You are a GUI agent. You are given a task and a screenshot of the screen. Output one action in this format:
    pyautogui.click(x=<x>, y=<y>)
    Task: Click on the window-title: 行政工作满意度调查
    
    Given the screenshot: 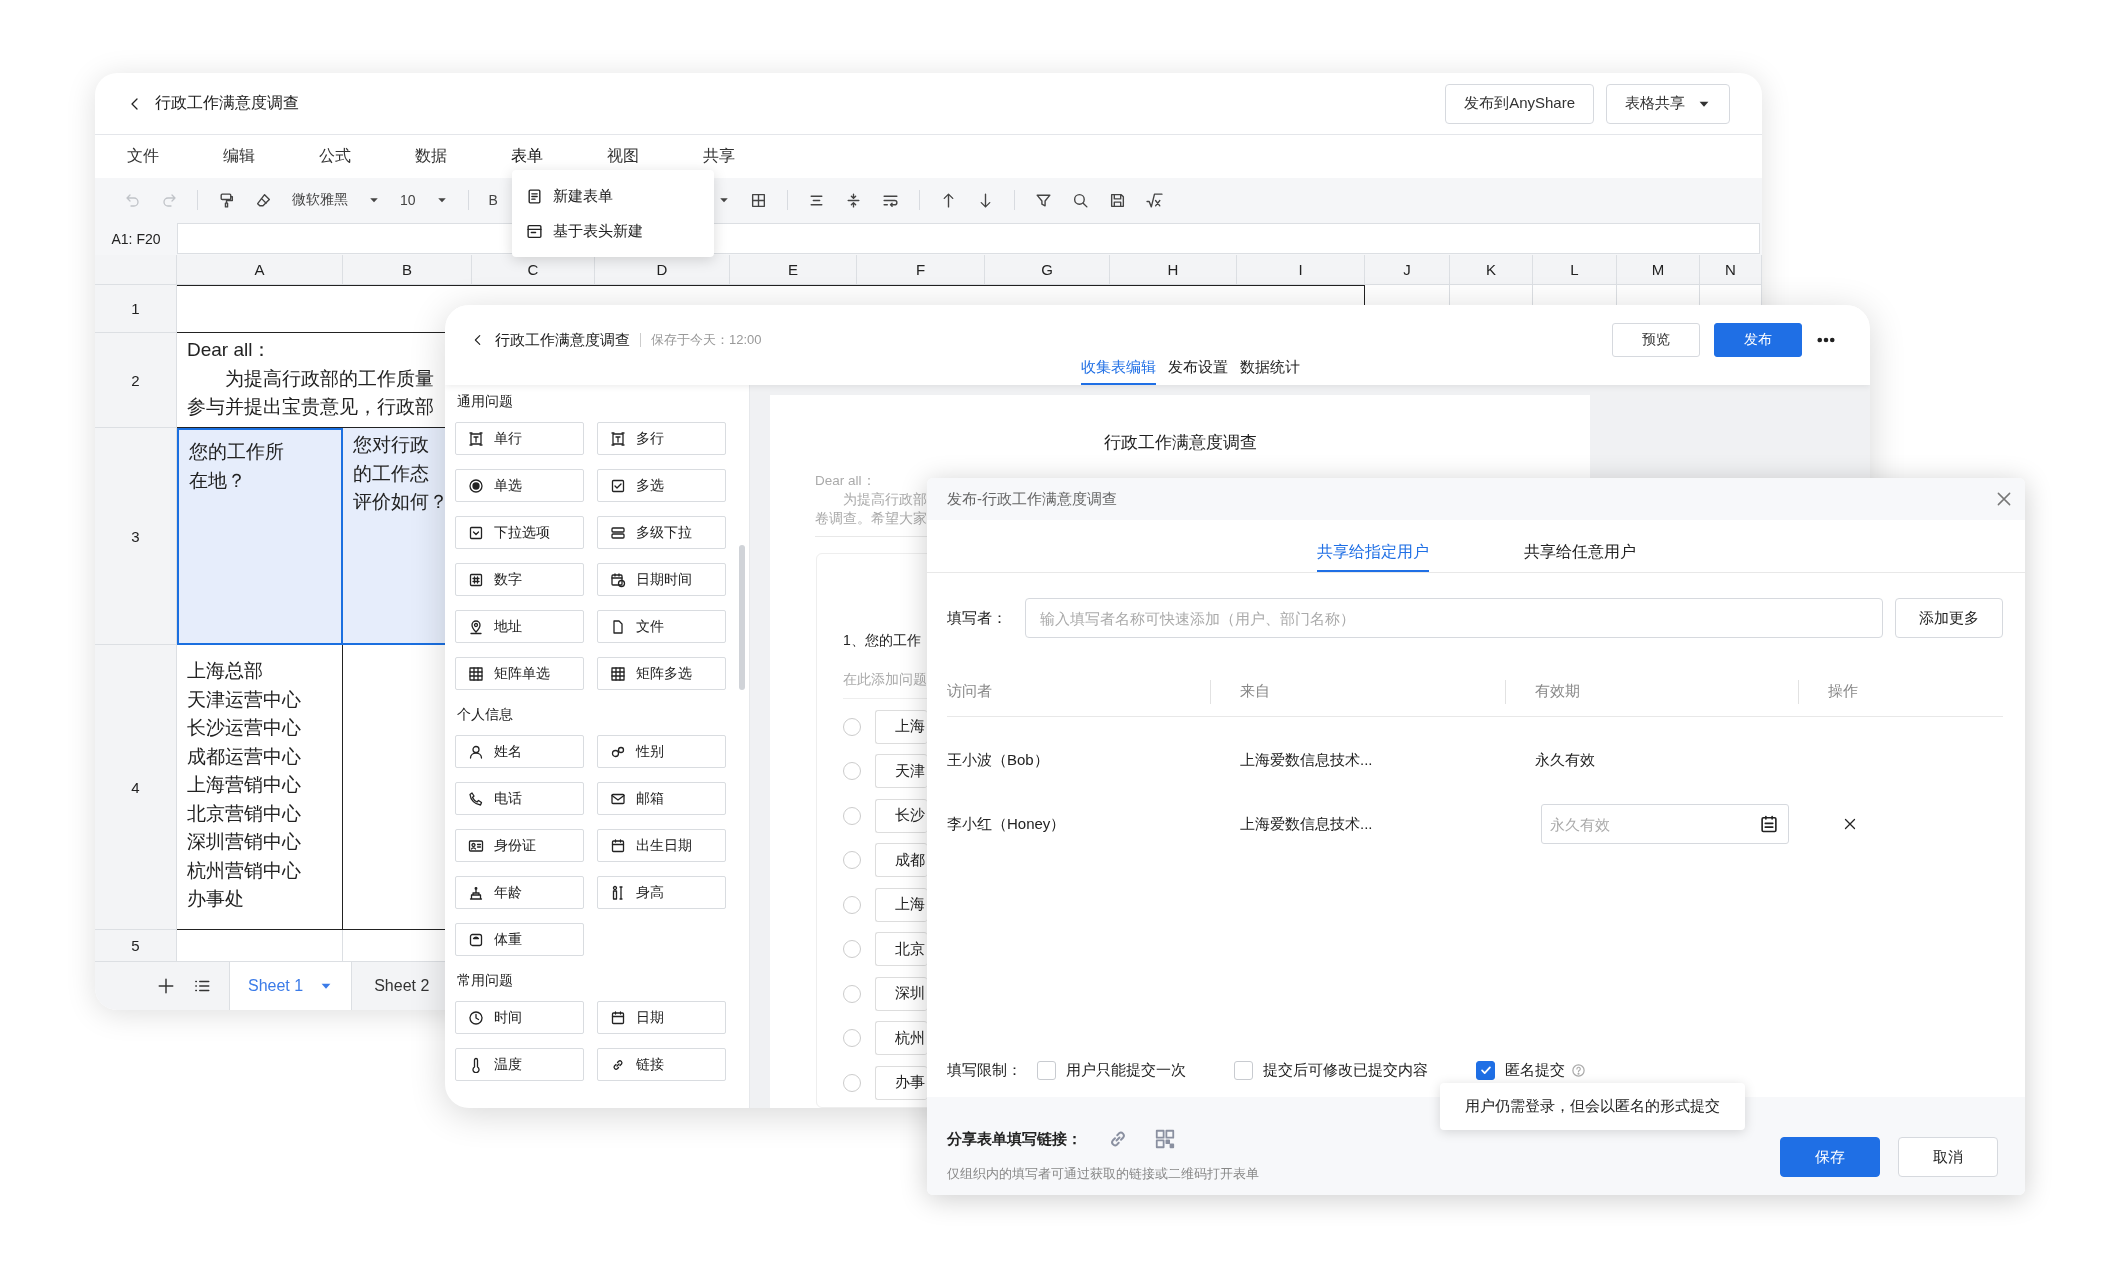 What is the action you would take?
    pyautogui.click(x=227, y=103)
    